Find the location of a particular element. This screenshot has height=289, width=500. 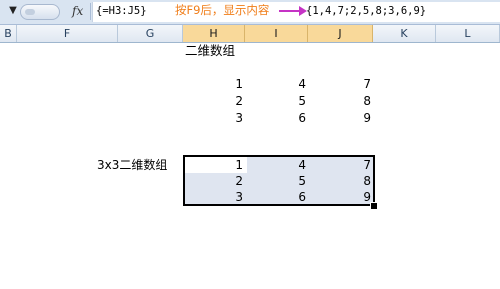

cell-i3: 4 is located at coordinates (296, 84).